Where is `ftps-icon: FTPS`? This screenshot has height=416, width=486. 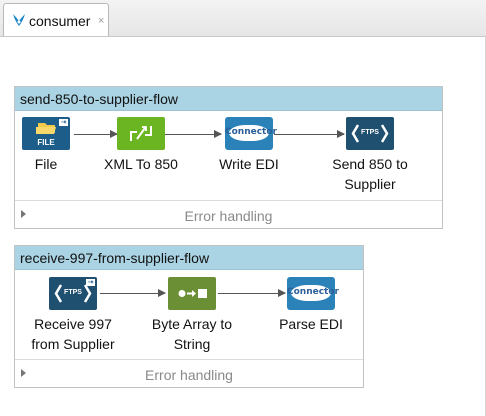
ftps-icon: FTPS is located at coordinates (370, 133).